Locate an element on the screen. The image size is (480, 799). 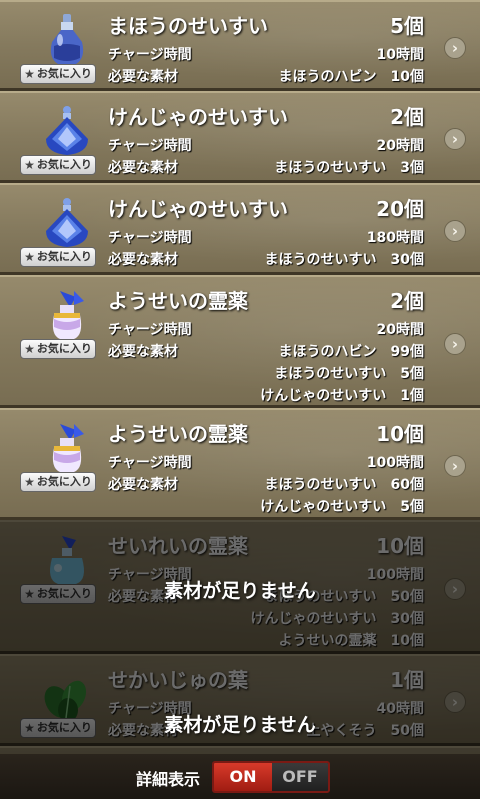
material-entry: まほうのせいすい 5個 is located at coordinates (349, 374).